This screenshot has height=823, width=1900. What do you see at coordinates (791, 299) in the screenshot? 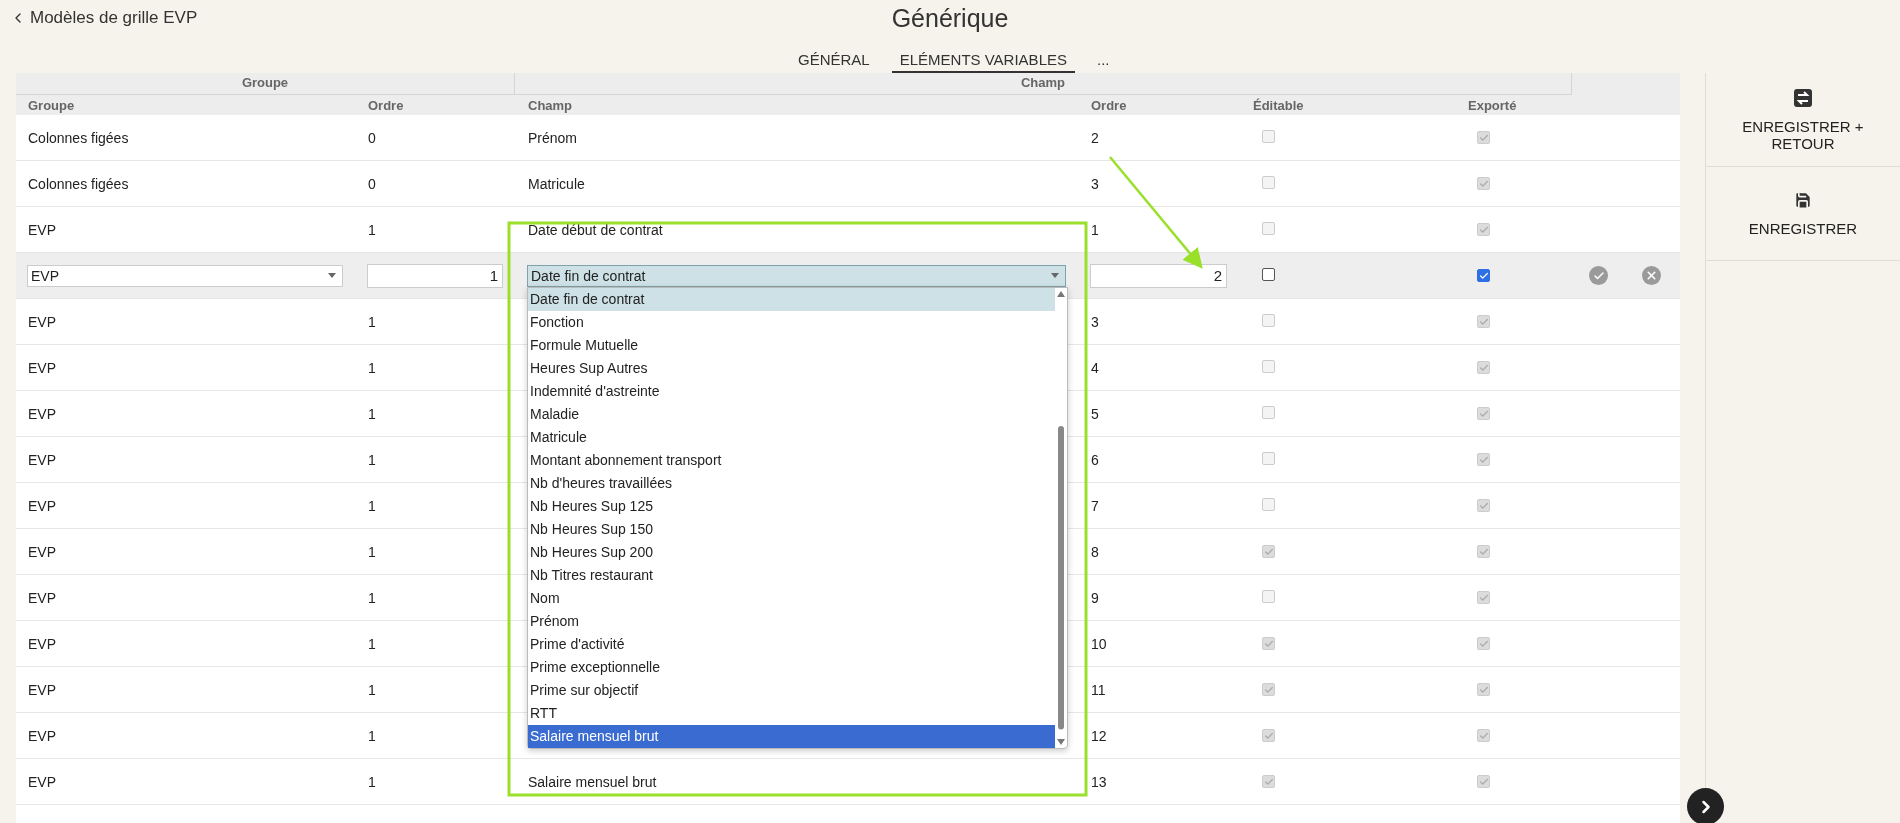
I see `dropdown-option: Date fin de contrat` at bounding box center [791, 299].